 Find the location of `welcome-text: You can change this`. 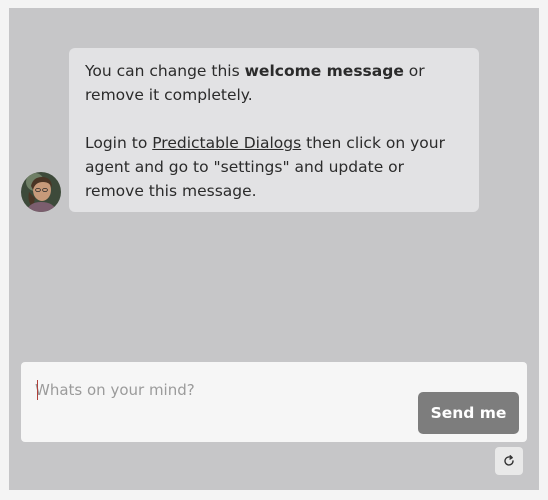

welcome-text: You can change this is located at coordinates (165, 71).